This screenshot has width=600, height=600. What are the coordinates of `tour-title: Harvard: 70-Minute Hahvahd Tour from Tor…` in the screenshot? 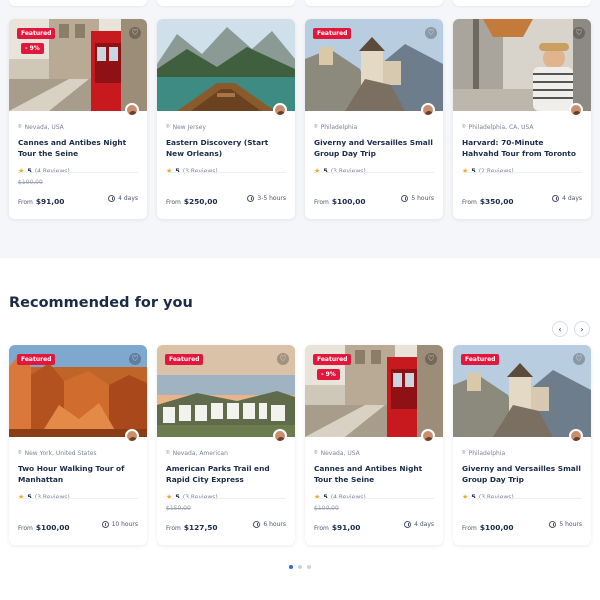 It's located at (522, 148).